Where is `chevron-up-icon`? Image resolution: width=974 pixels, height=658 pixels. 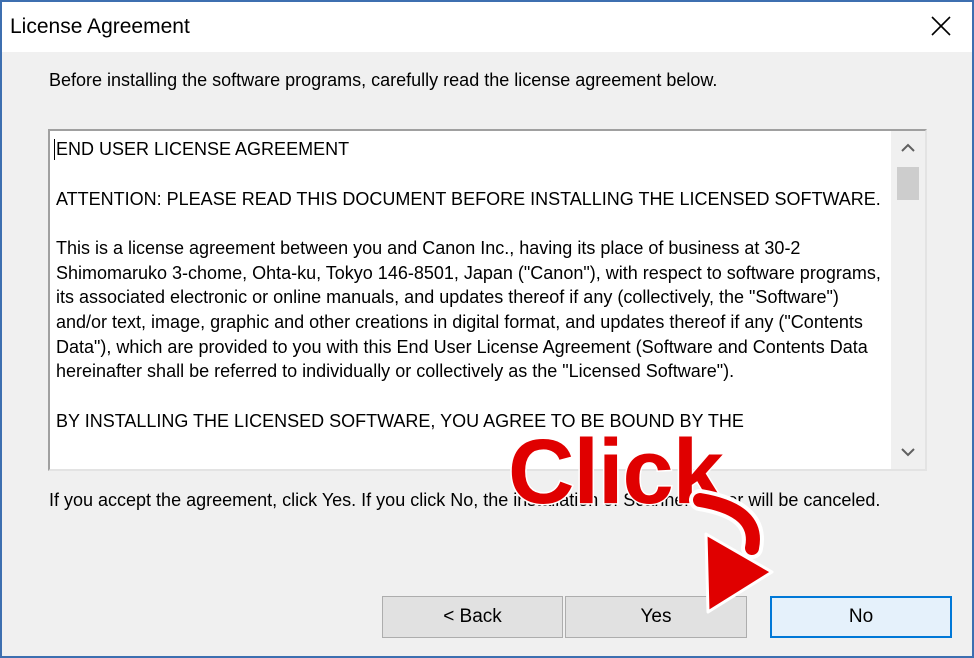
chevron-up-icon is located at coordinates (908, 147).